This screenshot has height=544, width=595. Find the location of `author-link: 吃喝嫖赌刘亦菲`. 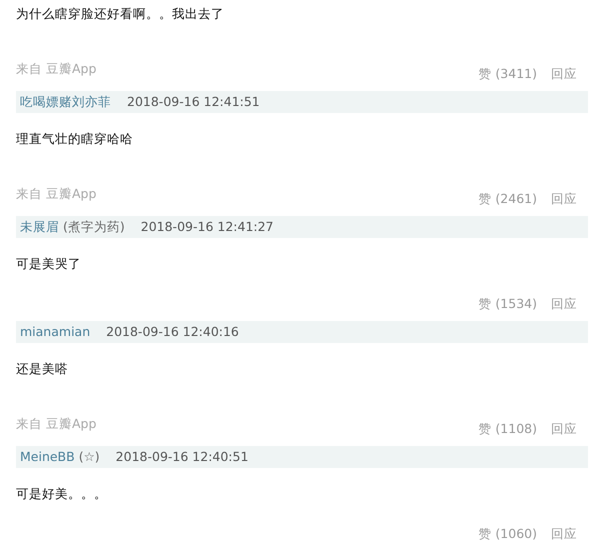

author-link: 吃喝嫖赌刘亦菲 is located at coordinates (65, 101).